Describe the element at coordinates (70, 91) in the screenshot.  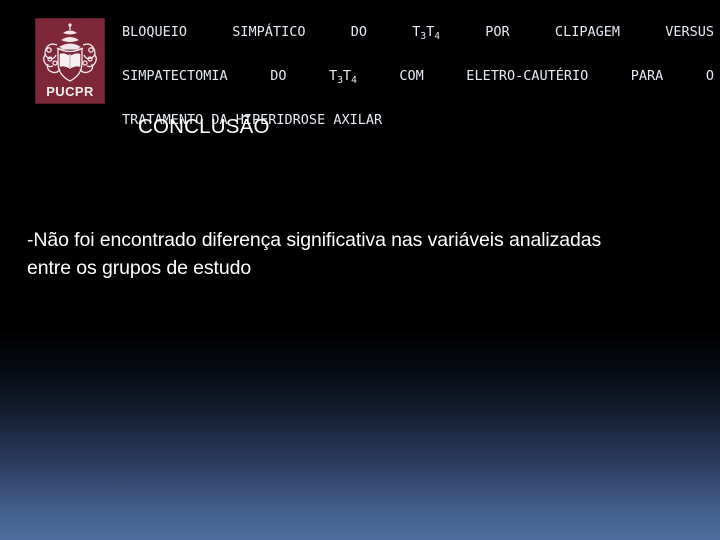
I see `pucpr-wordmark: PUCPR` at that location.